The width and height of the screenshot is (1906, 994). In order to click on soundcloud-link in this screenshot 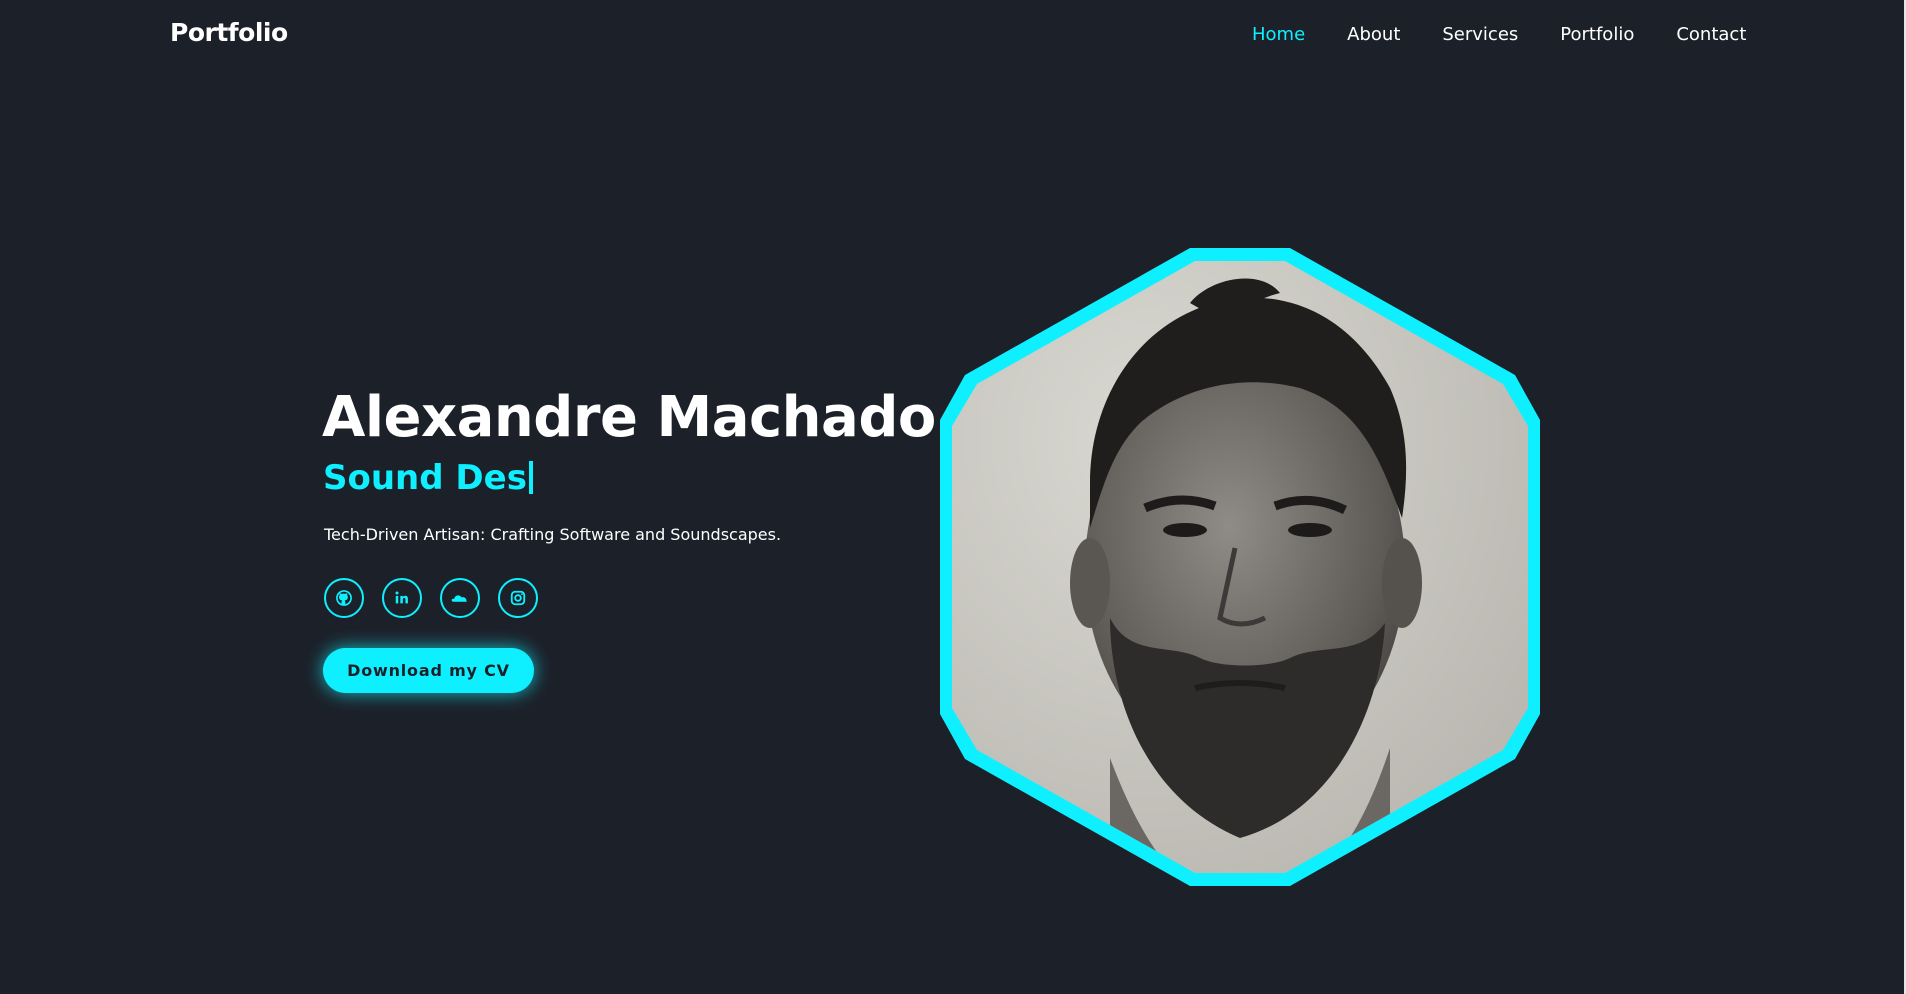, I will do `click(460, 598)`.